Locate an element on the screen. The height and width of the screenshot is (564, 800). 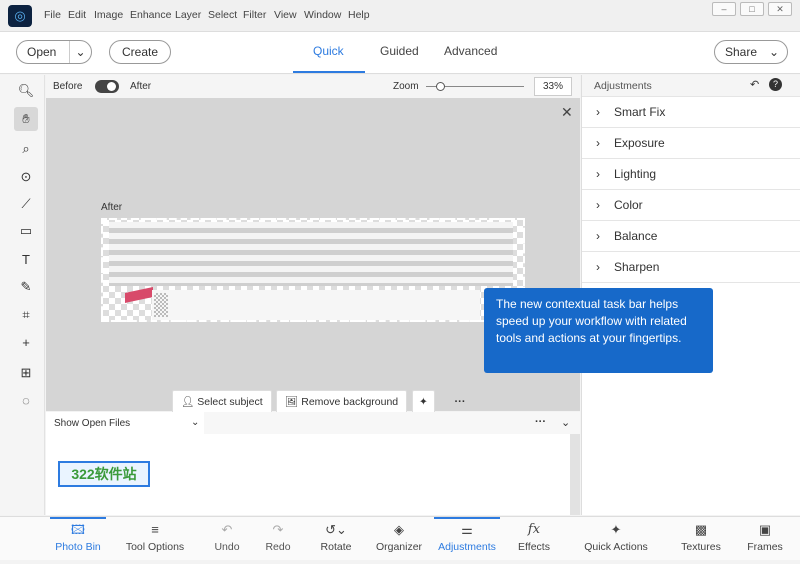
generative-sparkle-button: ✦ is located at coordinates (423, 402).